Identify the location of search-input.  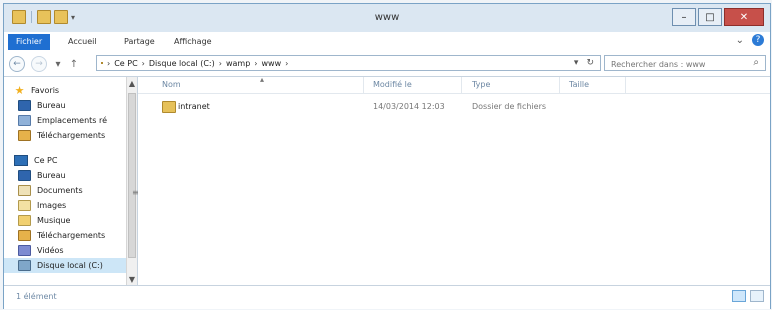
(679, 64).